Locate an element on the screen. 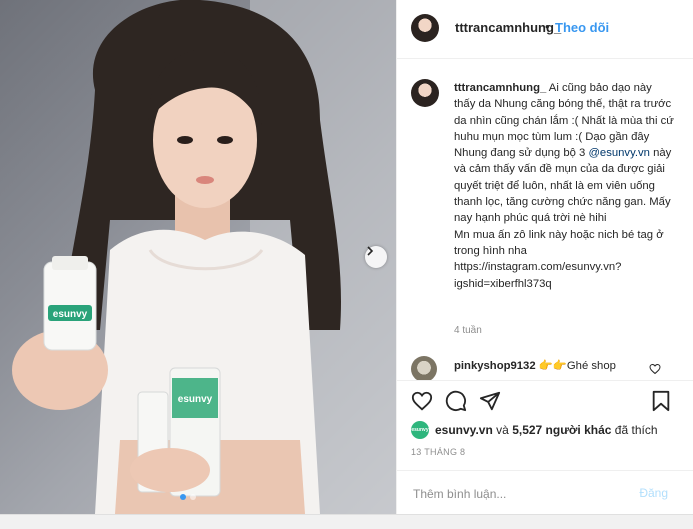  comment-input is located at coordinates (513, 494).